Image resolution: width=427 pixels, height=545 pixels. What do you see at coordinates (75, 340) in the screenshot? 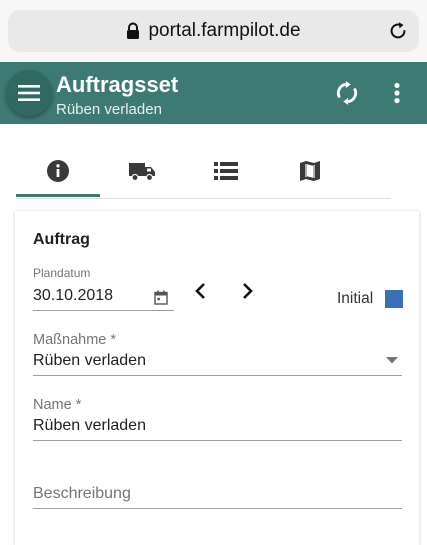
I see `massnahme-label: Maßnahme *` at bounding box center [75, 340].